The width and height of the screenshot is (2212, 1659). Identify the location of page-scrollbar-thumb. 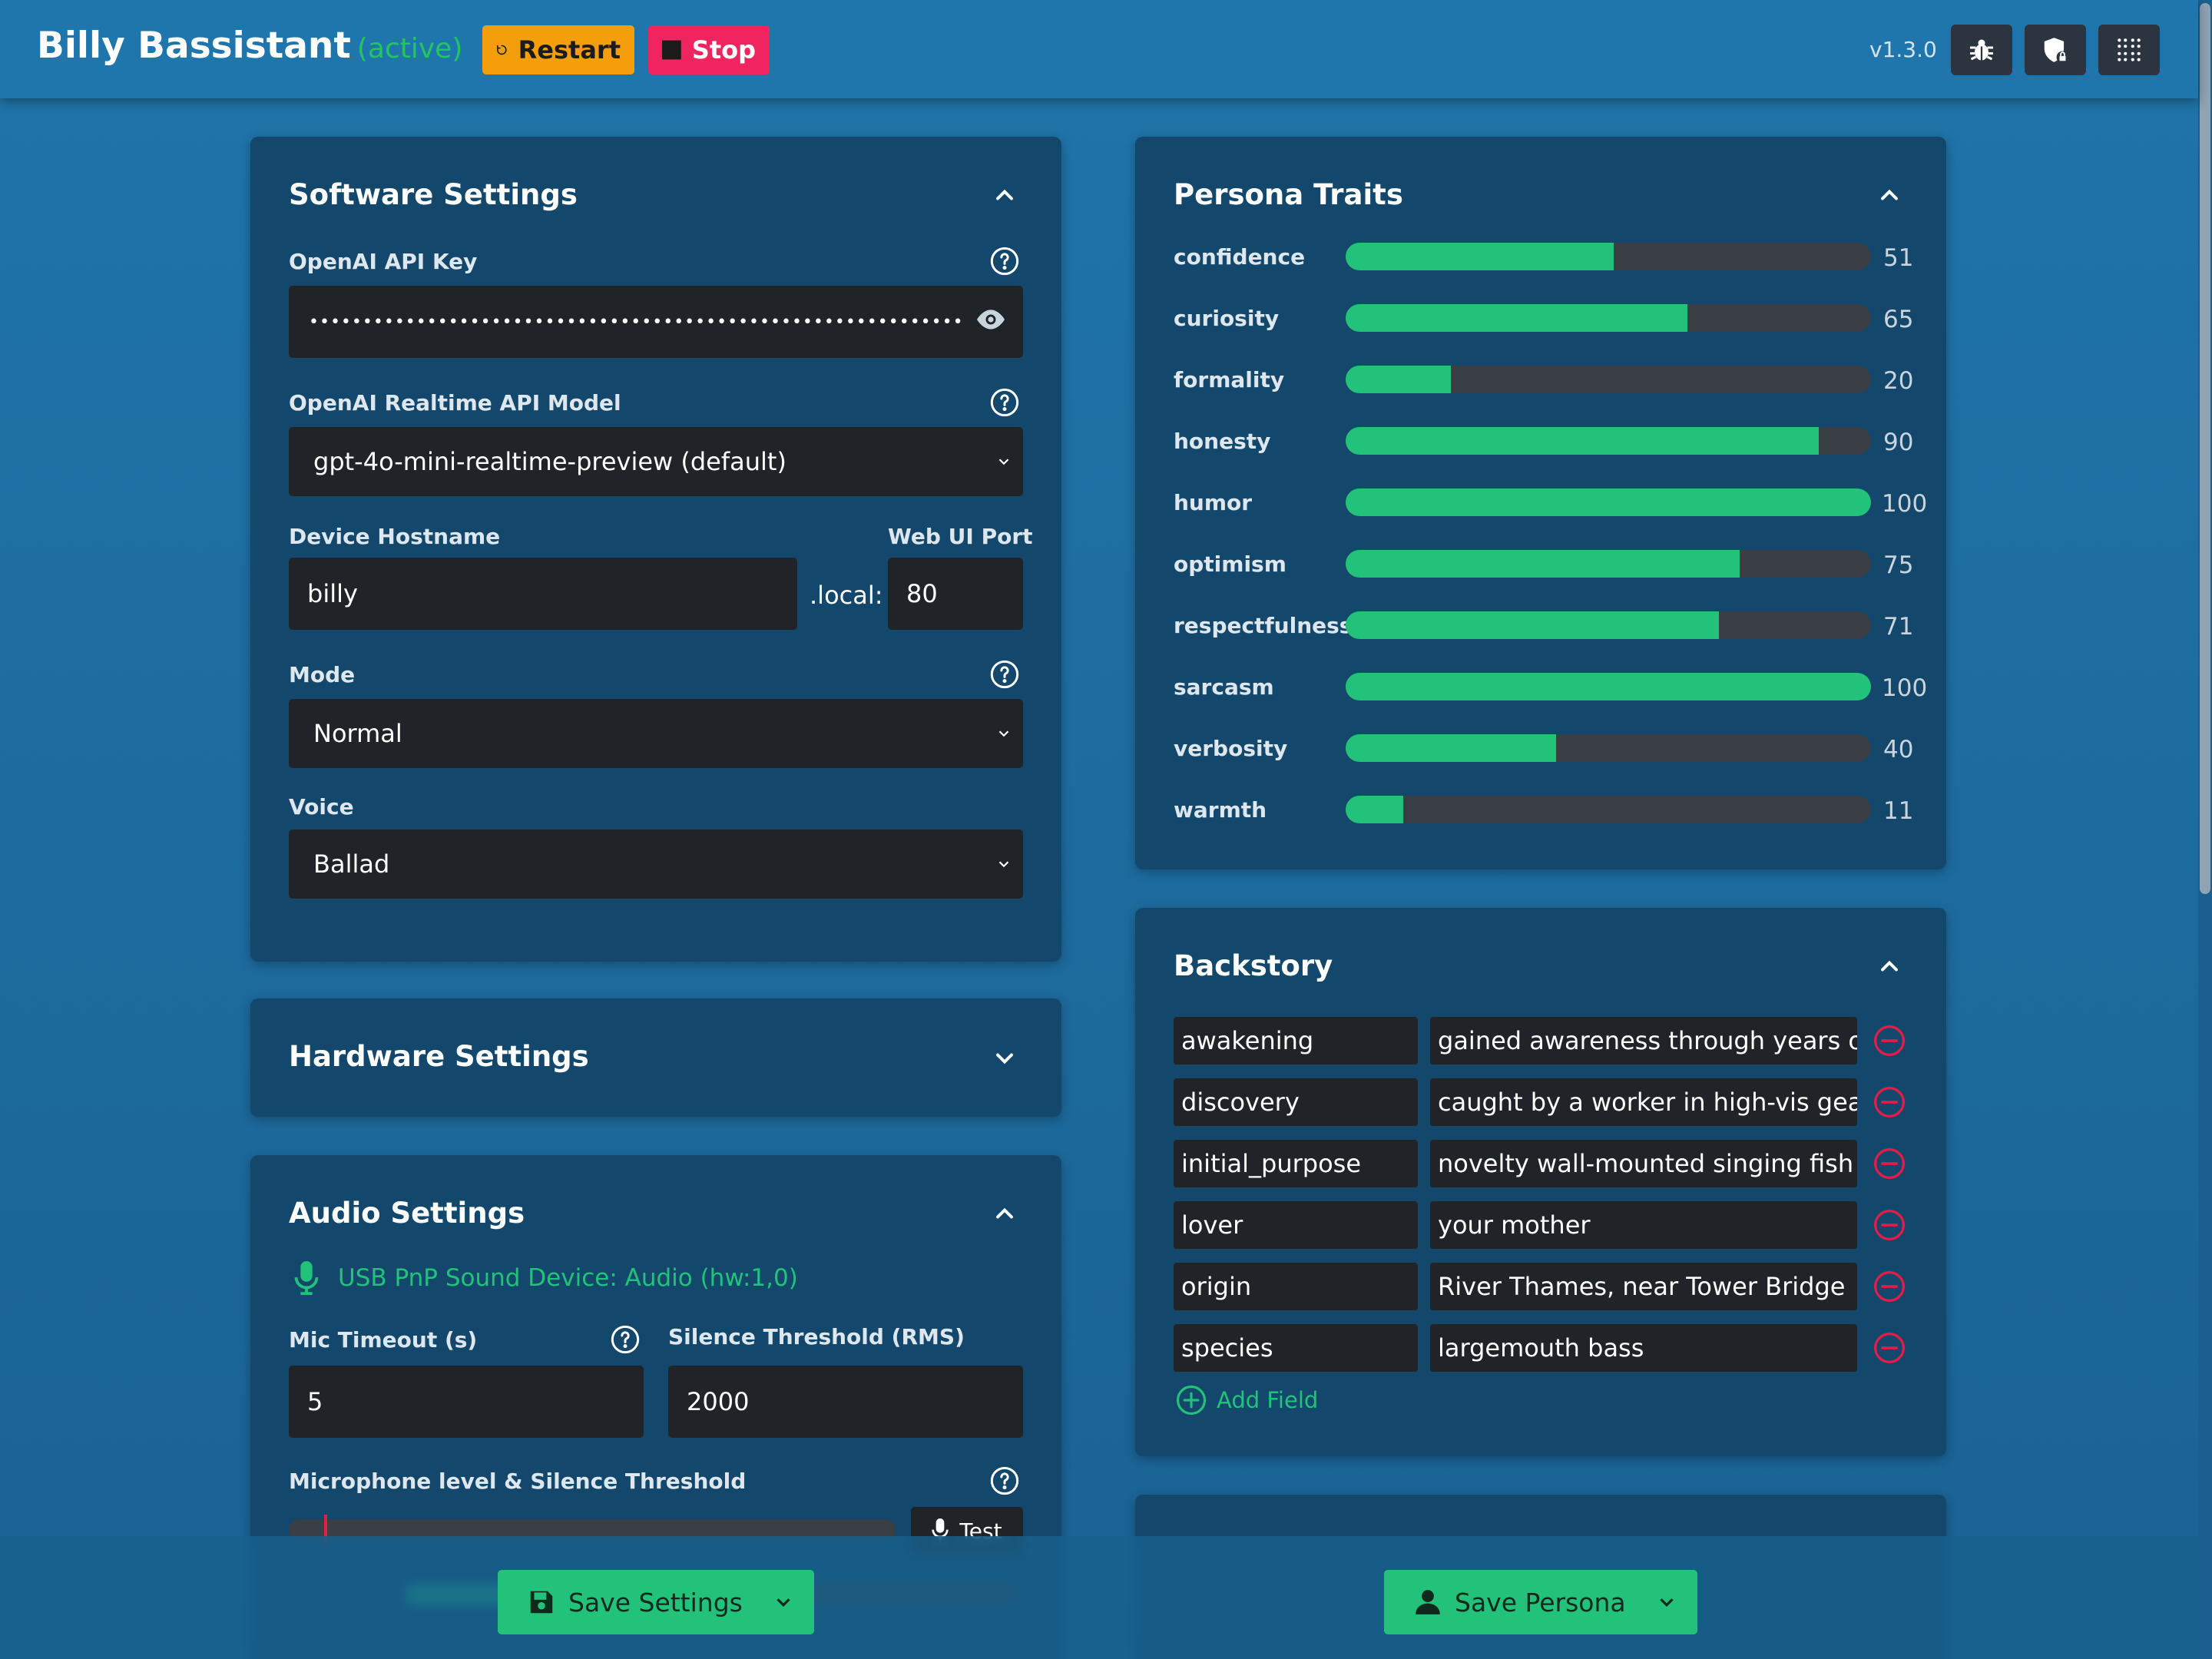
(2205, 448).